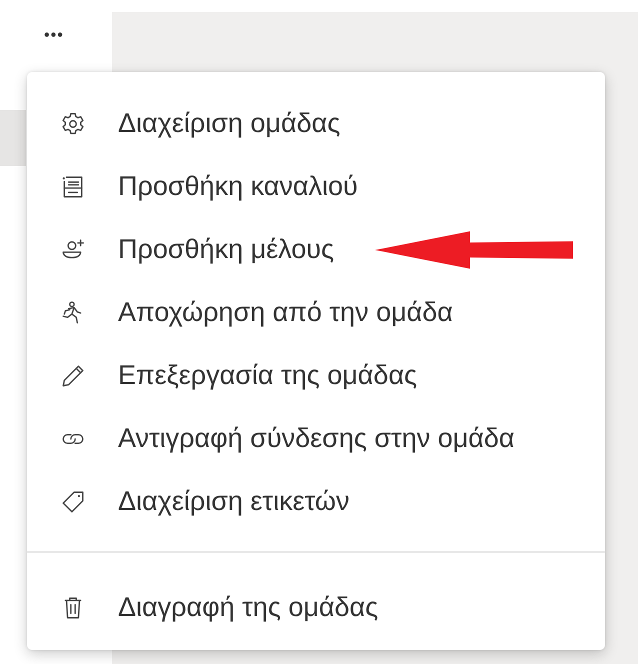  I want to click on menu-item: Διαχείριση ομάδας, so click(186, 123).